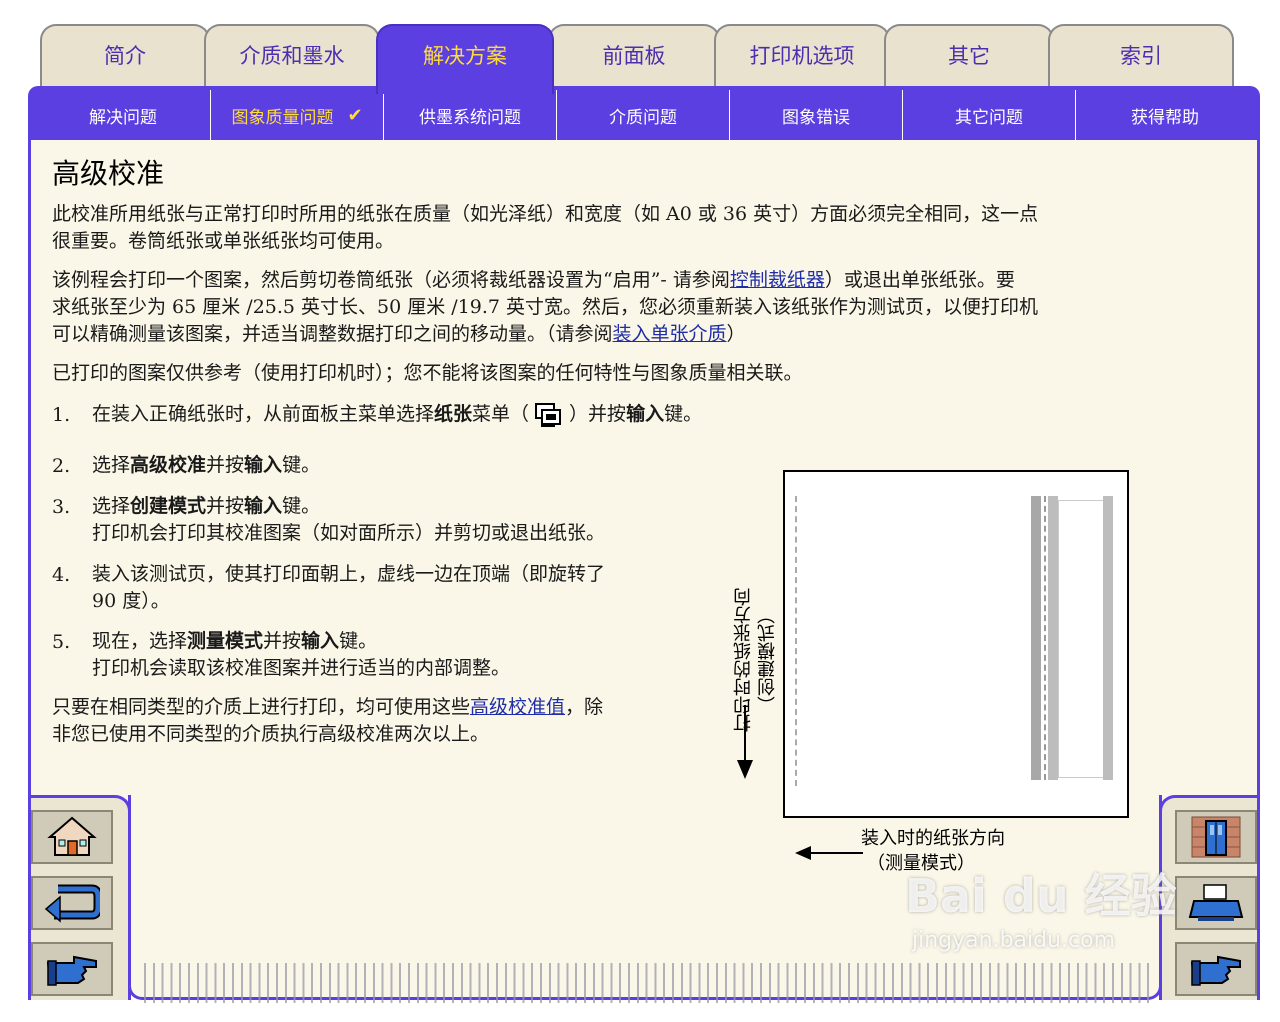 The image size is (1280, 1022). What do you see at coordinates (349, 533) in the screenshot?
I see `text-line: 打印机会打印其校准图案（如对面所示）并剪切或退出纸张。` at bounding box center [349, 533].